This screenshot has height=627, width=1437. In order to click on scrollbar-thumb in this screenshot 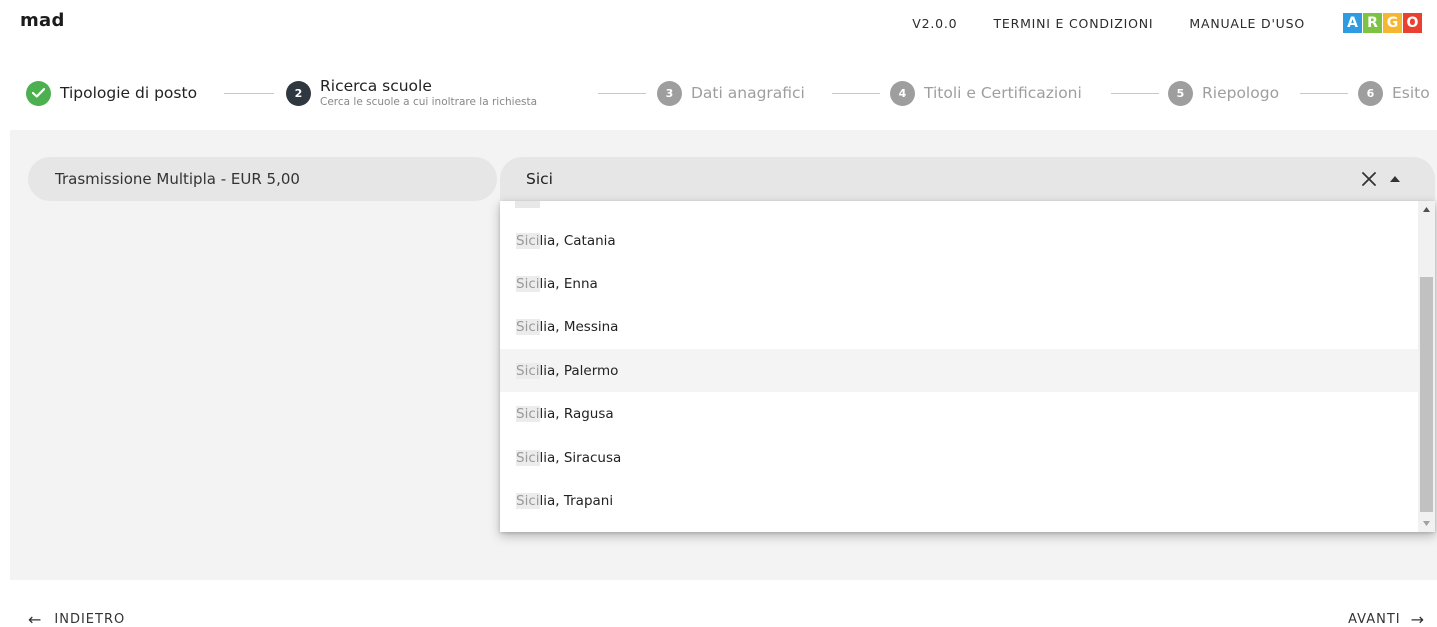, I will do `click(1426, 394)`.